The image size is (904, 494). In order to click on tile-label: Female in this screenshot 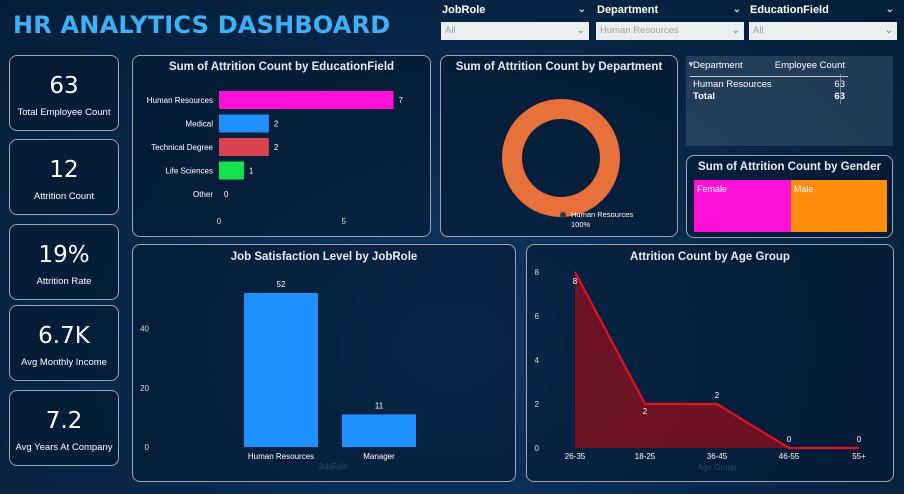, I will do `click(712, 189)`.